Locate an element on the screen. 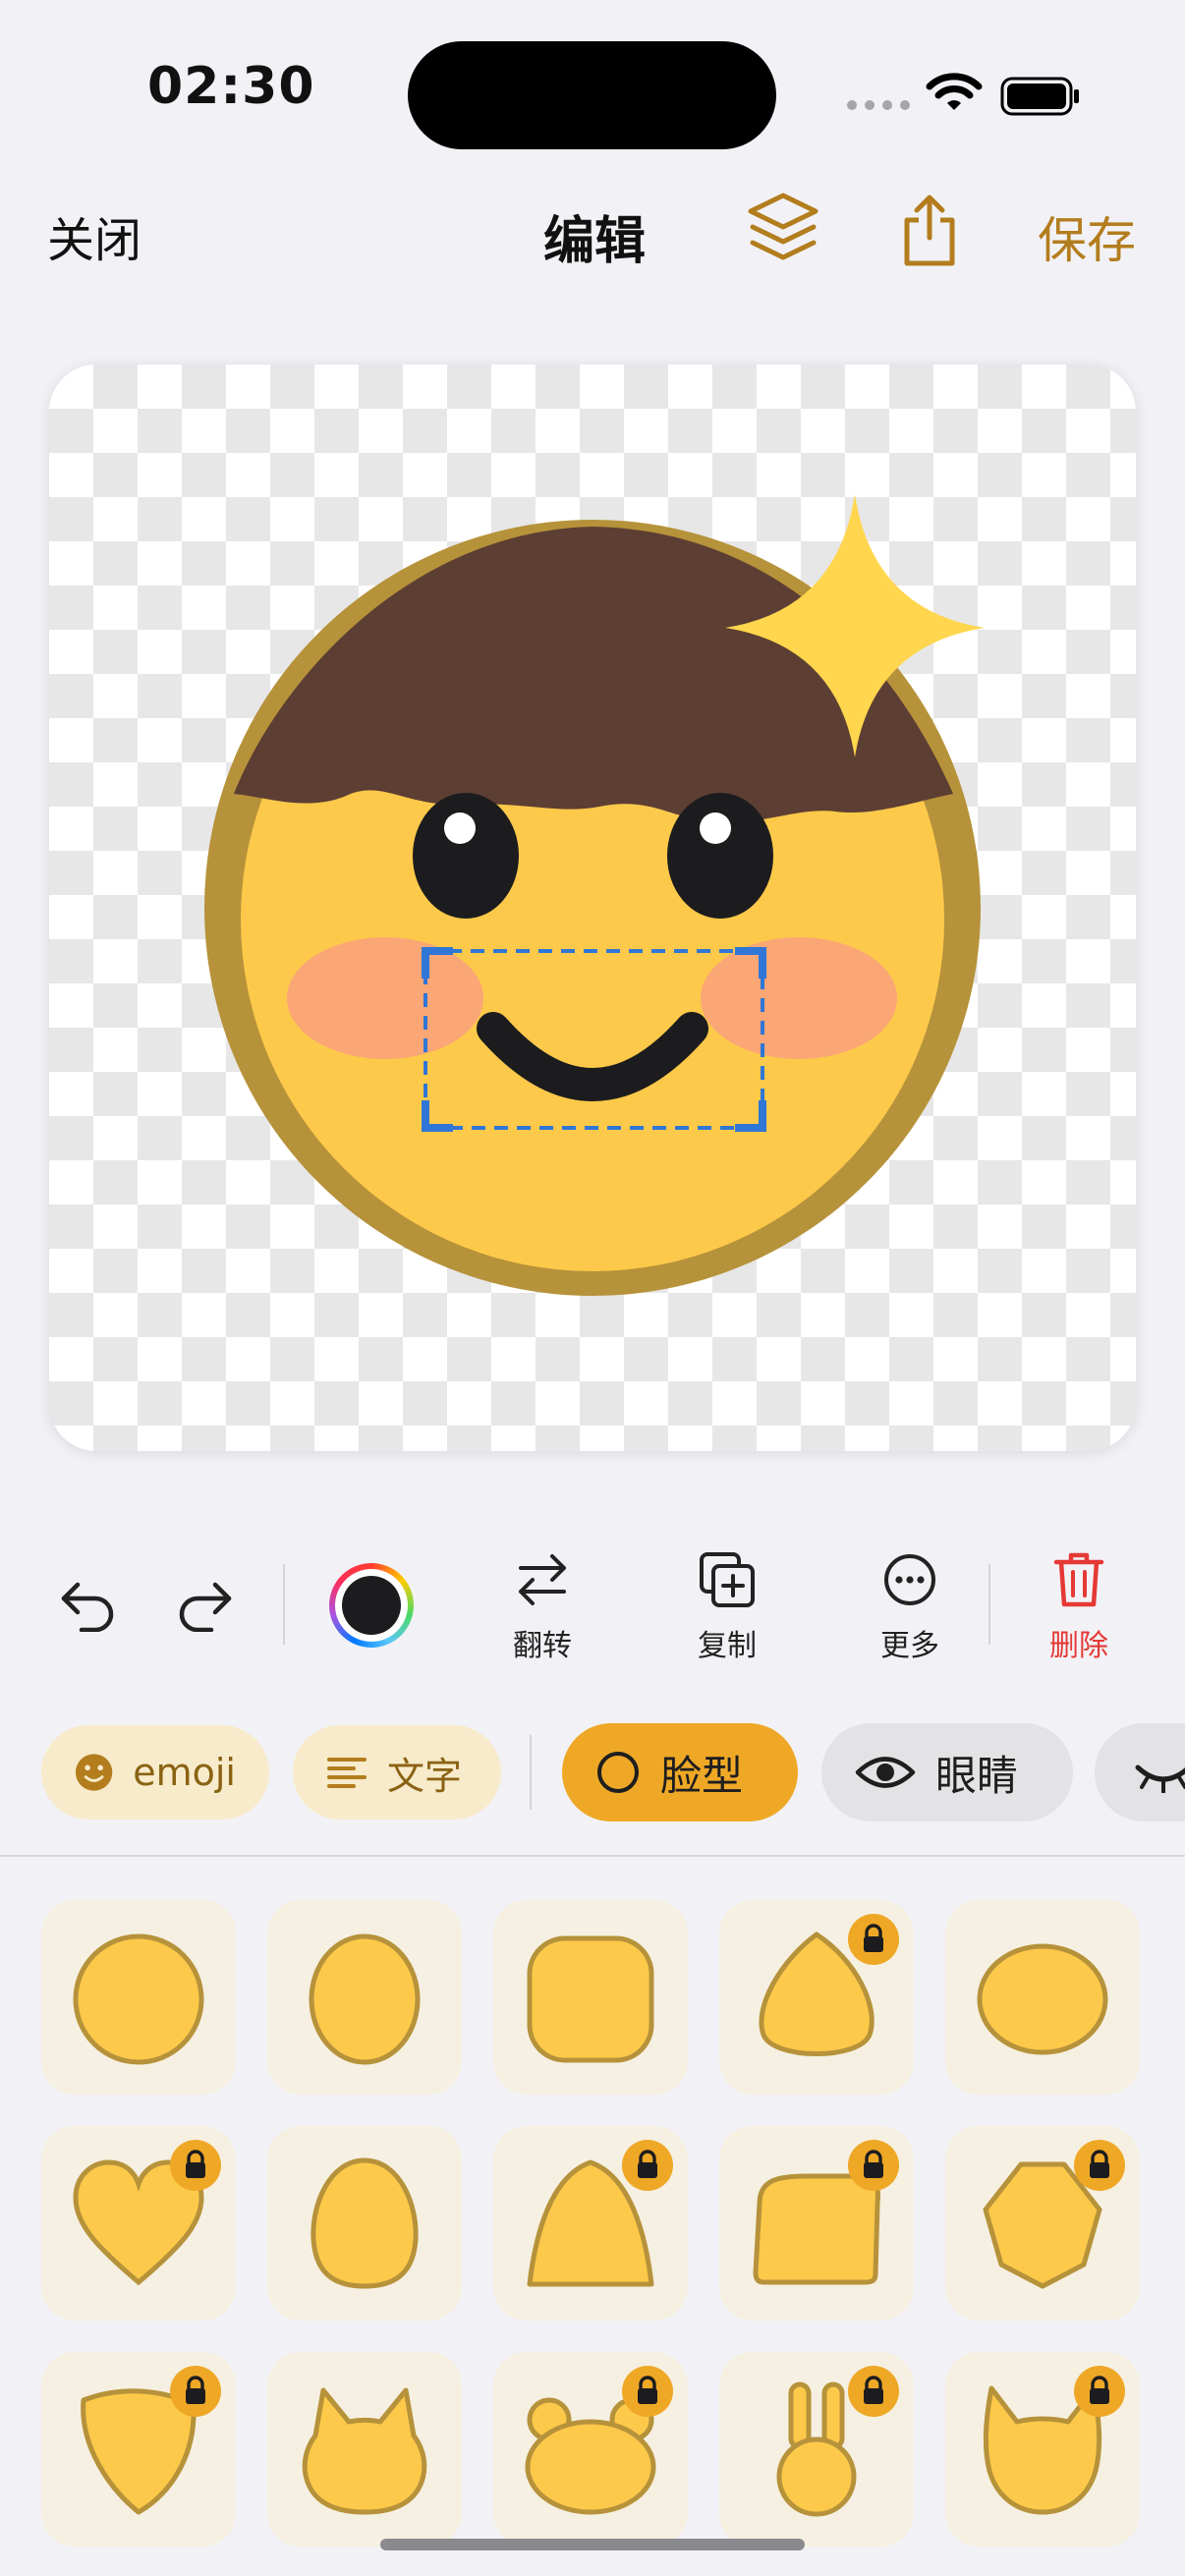 This screenshot has height=2576, width=1185. redo-icon is located at coordinates (206, 1607).